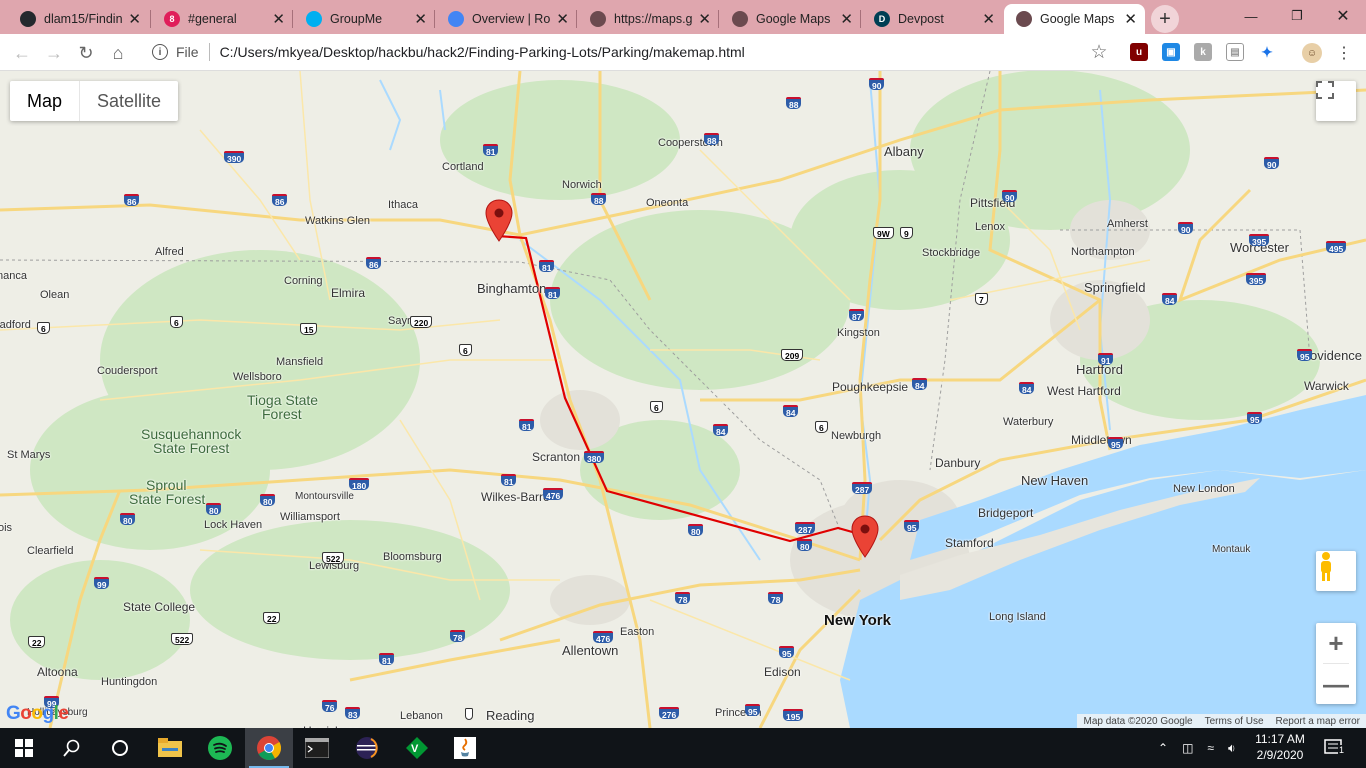 Image resolution: width=1366 pixels, height=768 pixels. I want to click on browser-tab: 8 #general ✕, so click(222, 19).